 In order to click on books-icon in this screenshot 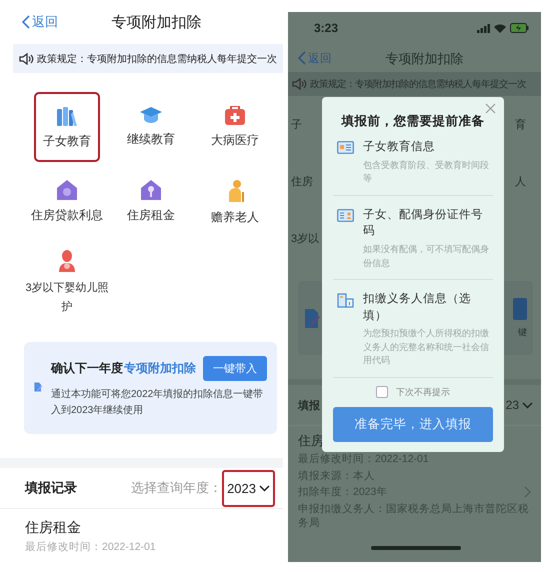, I will do `click(67, 116)`.